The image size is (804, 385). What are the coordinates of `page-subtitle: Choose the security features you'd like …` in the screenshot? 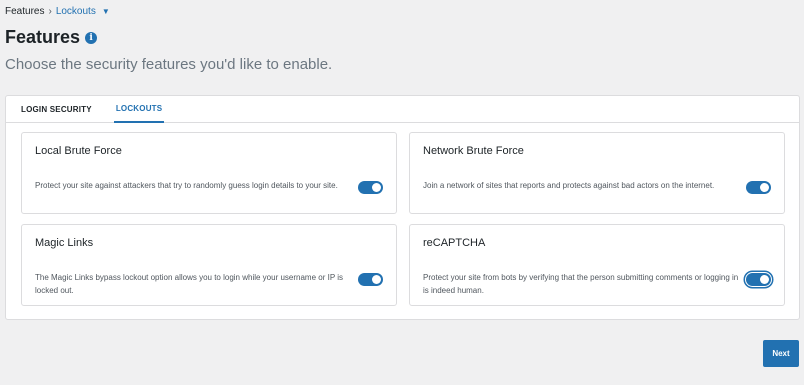 It's located at (169, 64).